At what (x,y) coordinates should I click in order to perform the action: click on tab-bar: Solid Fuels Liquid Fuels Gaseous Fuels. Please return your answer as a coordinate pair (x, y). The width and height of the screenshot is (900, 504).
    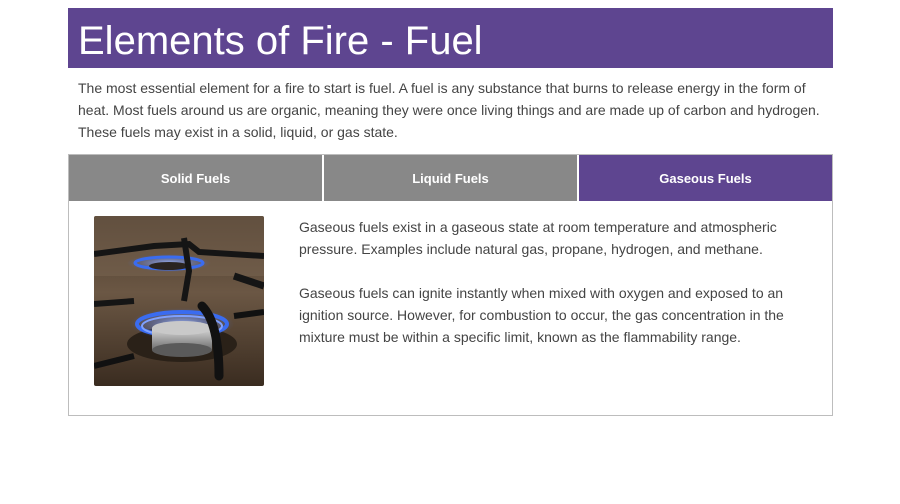
    Looking at the image, I should click on (450, 178).